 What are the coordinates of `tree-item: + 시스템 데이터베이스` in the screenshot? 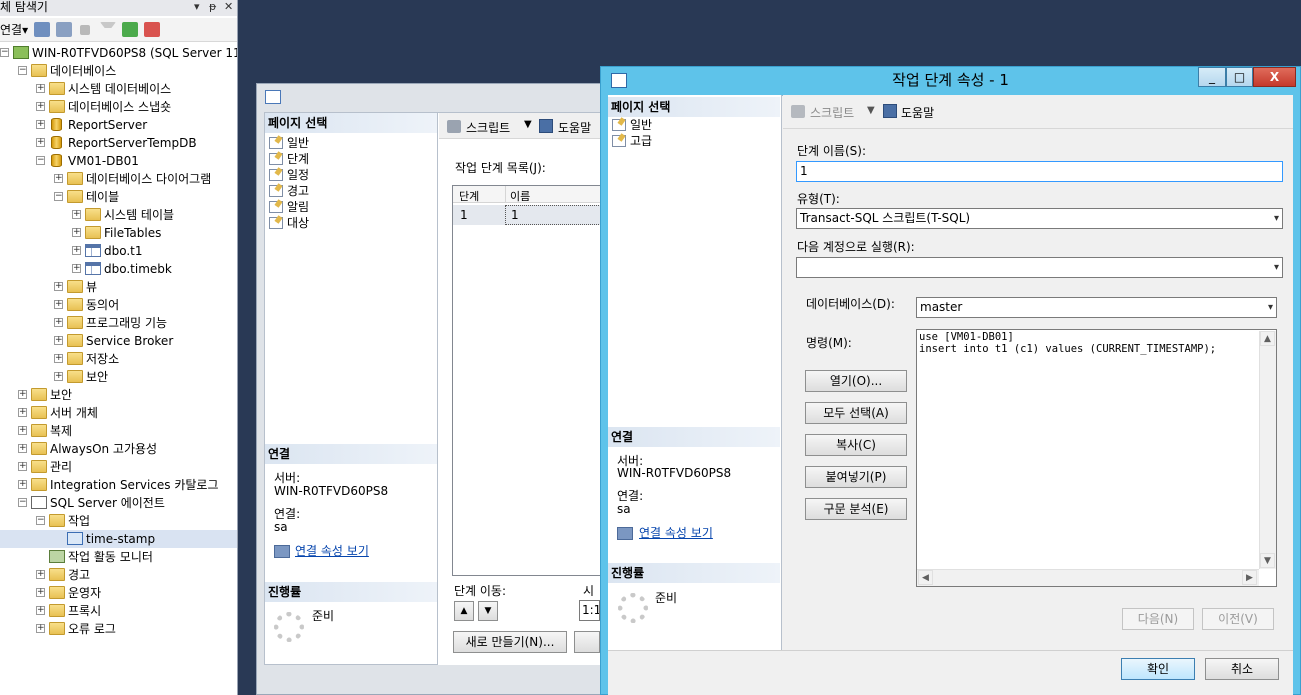 It's located at (118, 89).